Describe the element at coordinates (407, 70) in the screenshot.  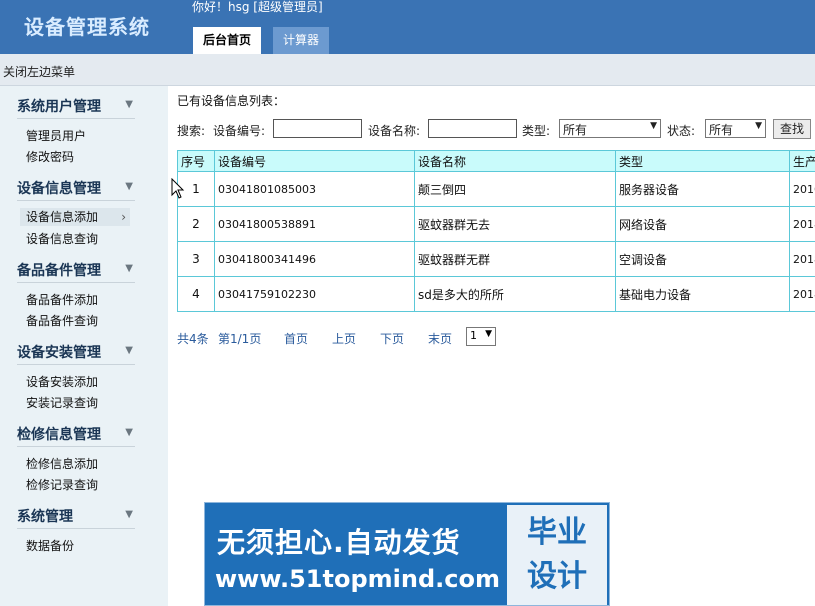
I see `toolbar: 关闭左边菜单` at that location.